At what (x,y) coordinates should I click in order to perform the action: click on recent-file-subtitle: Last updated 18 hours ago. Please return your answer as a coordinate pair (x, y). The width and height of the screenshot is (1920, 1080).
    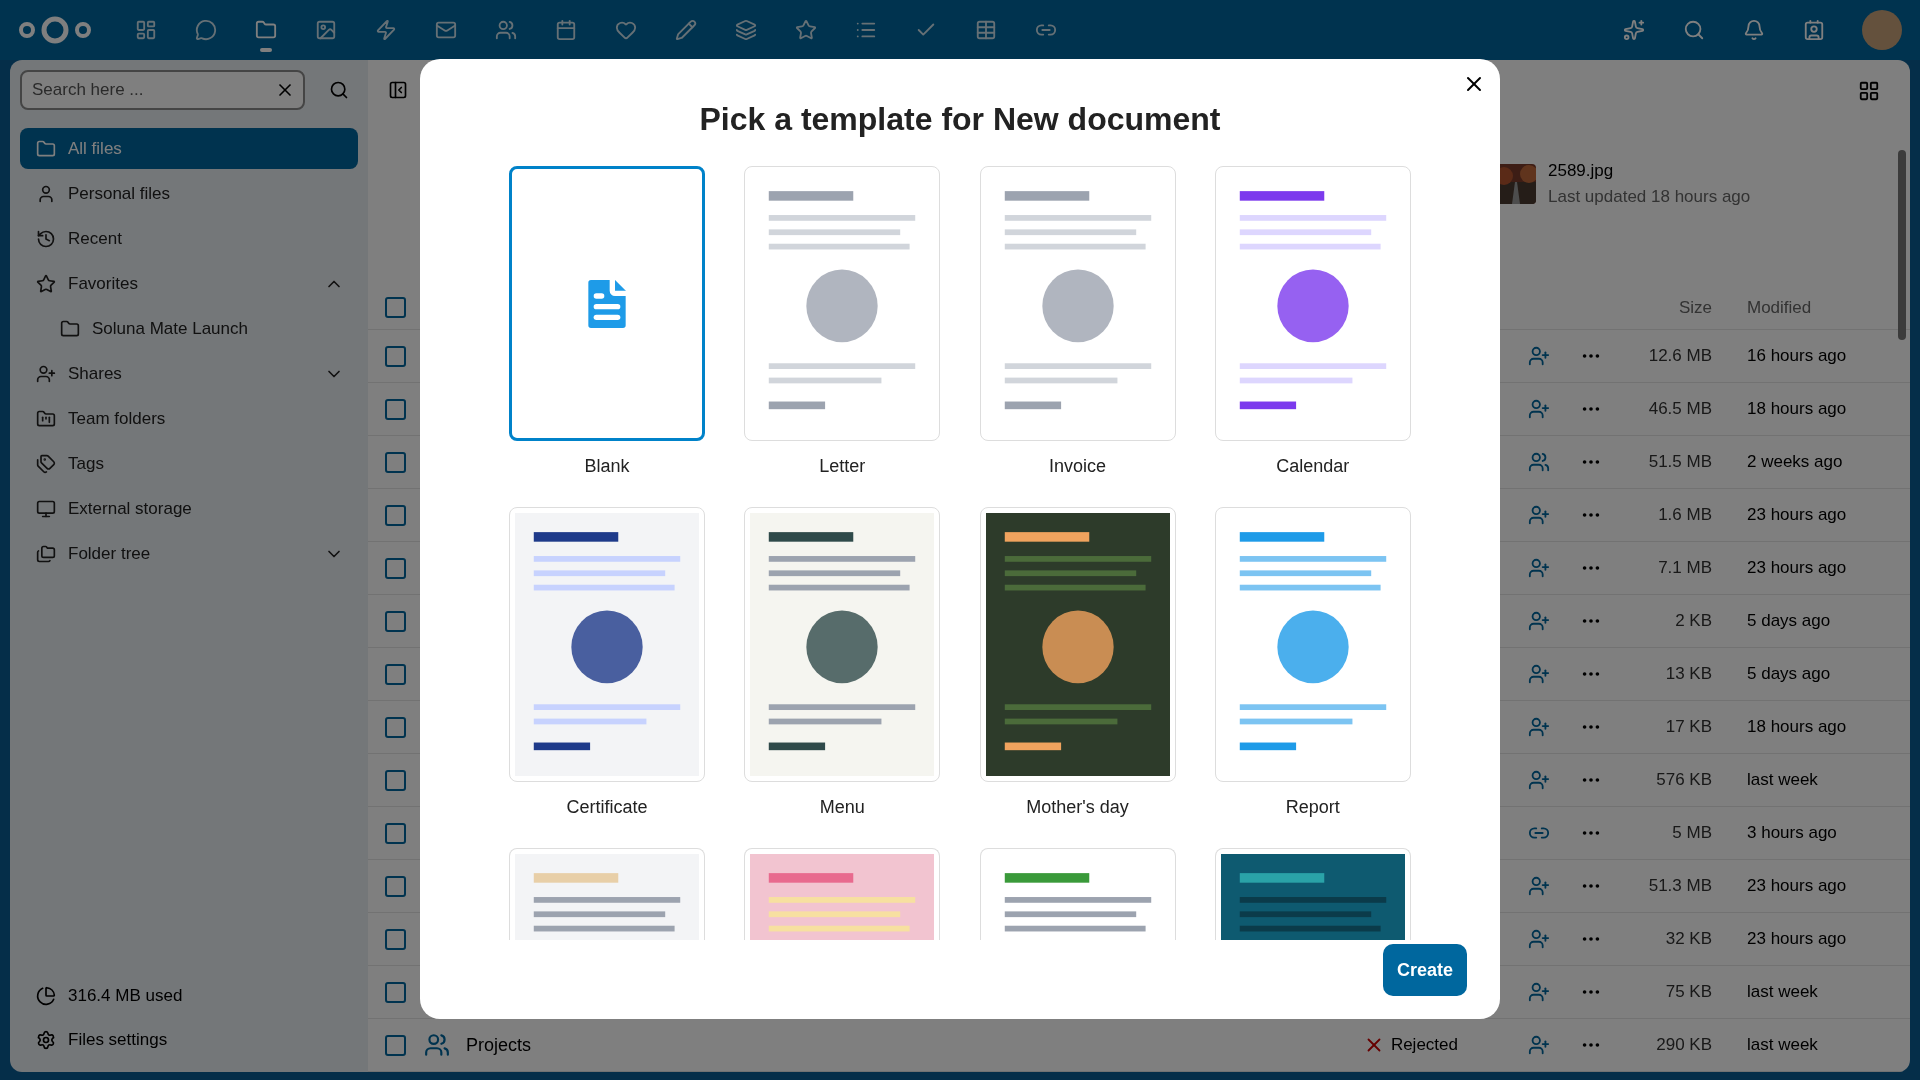
    Looking at the image, I should click on (1650, 196).